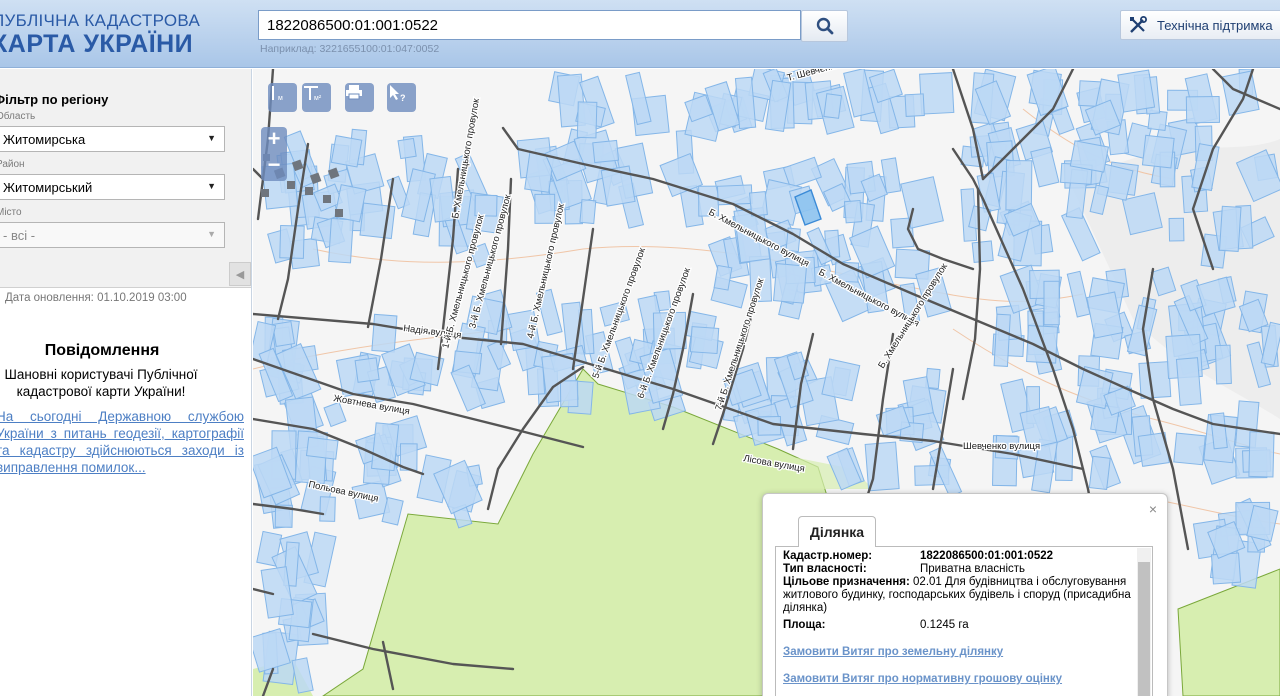 The image size is (1280, 696). I want to click on rayon-select-value: Житомирський, so click(48, 187).